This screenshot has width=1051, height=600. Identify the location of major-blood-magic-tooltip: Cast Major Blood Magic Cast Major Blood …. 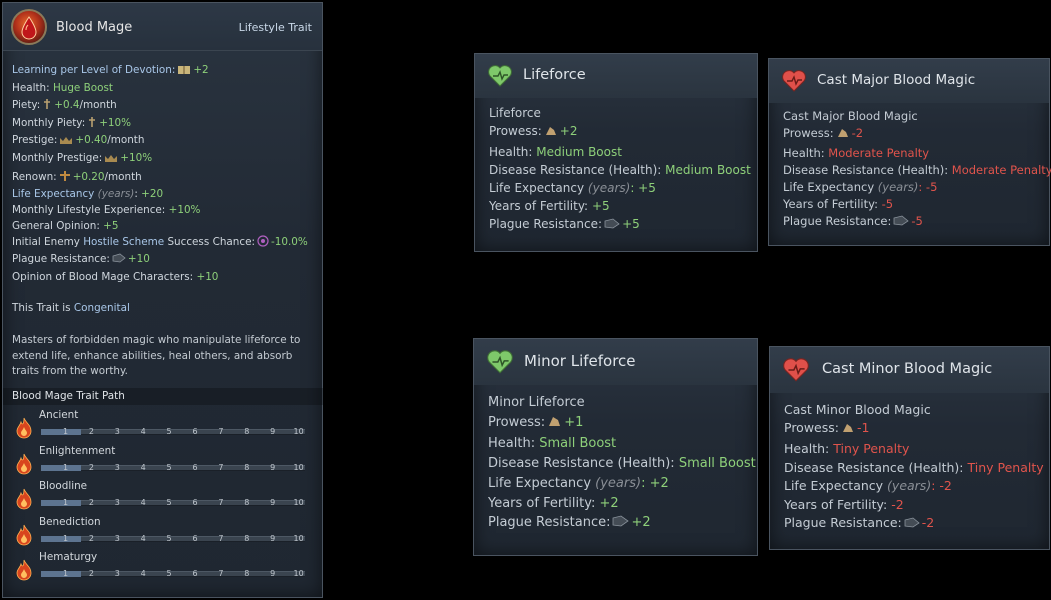
(909, 152).